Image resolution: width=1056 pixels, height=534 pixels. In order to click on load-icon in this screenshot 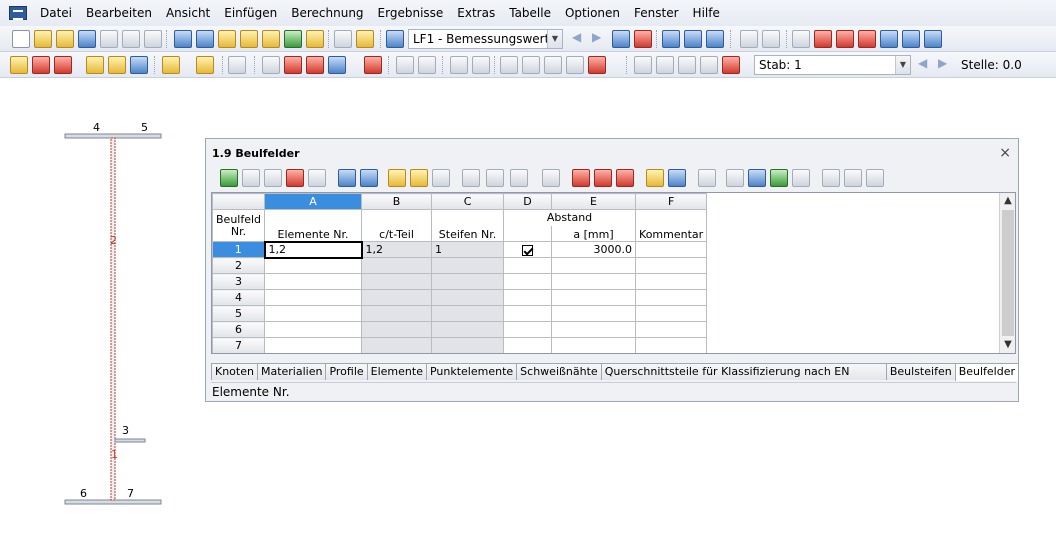, I will do `click(171, 65)`.